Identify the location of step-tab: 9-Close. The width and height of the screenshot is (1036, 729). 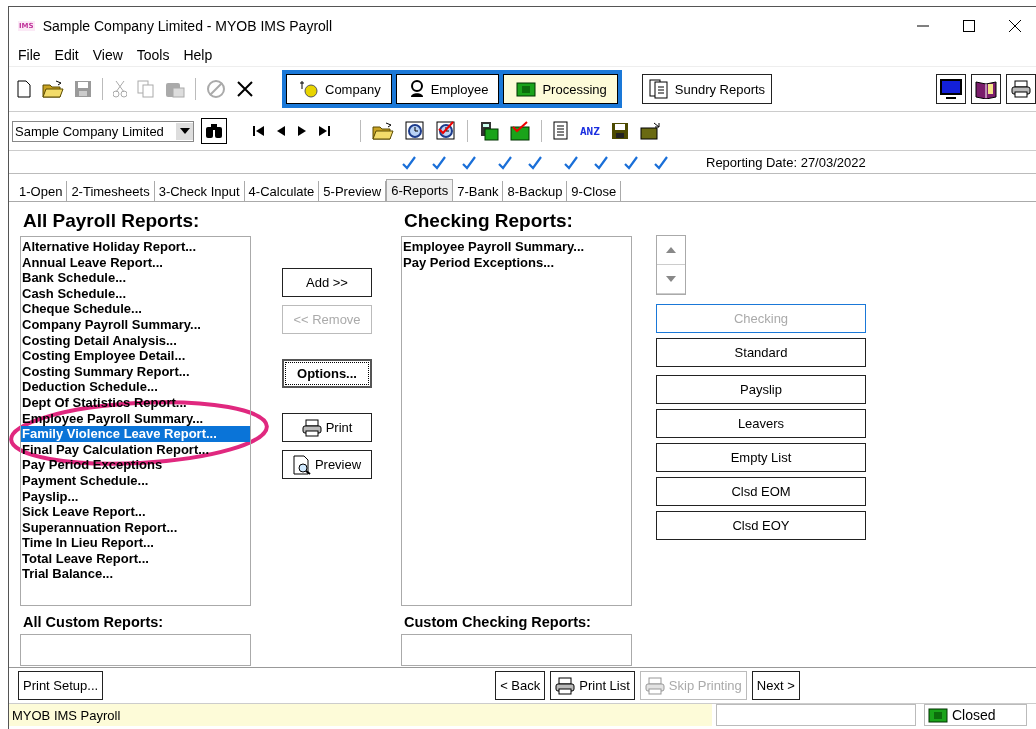
(594, 191).